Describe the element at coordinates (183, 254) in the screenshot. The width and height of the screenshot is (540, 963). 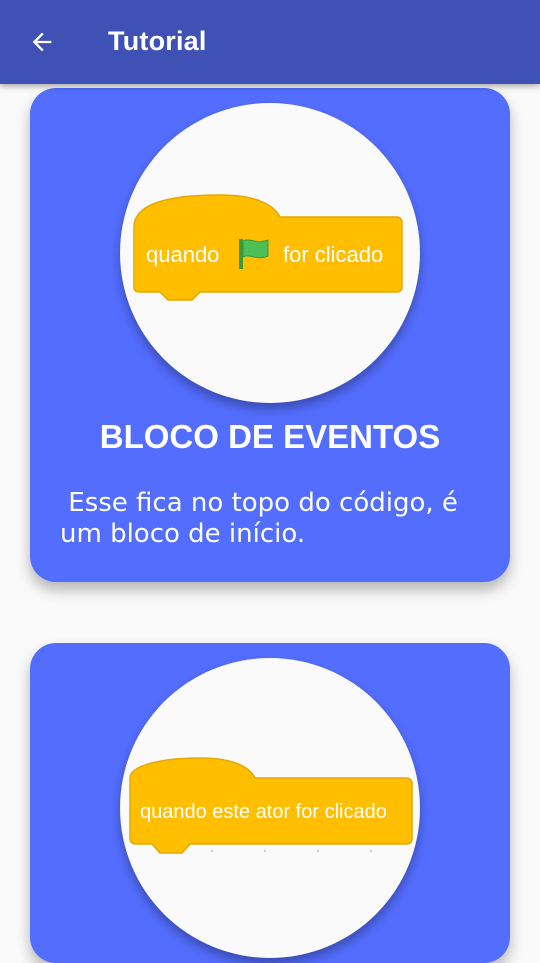
I see `block-label-before: quando` at that location.